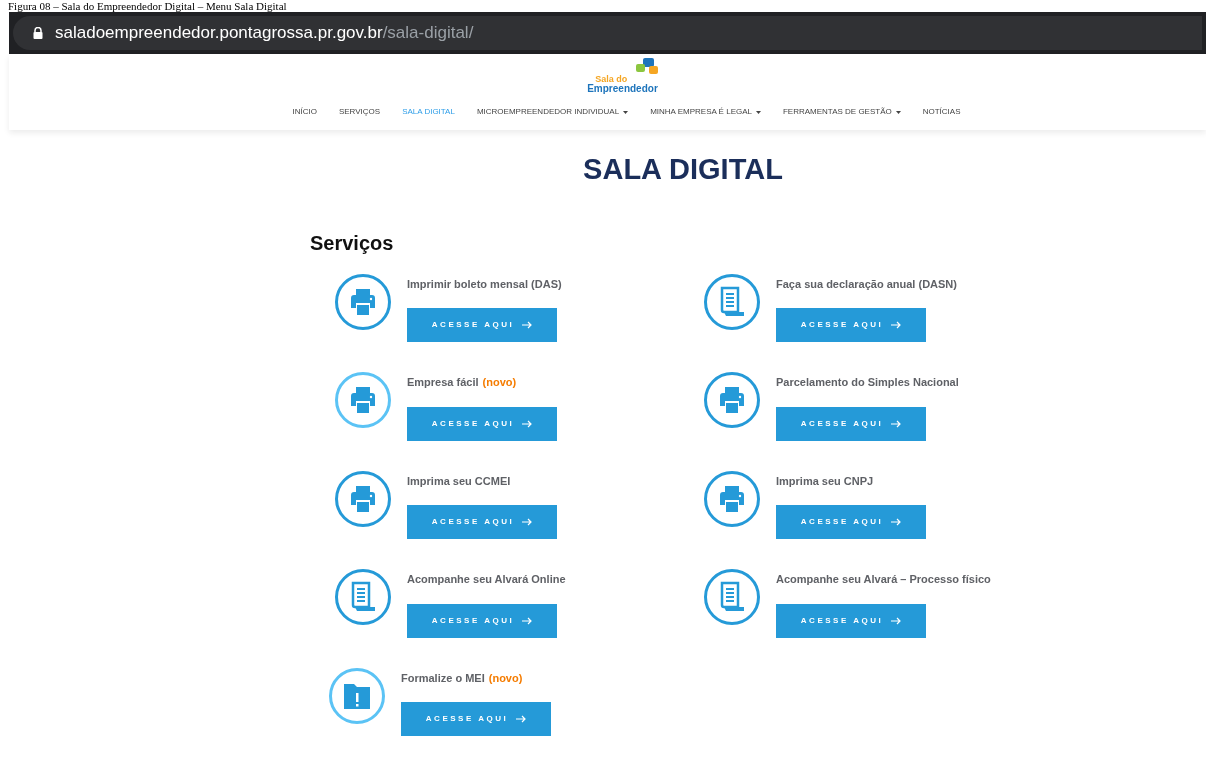  Describe the element at coordinates (147, 6) in the screenshot. I see `figure-caption: Figura 08 – Sala do Empreendedor Digital – Menu Sala Digital` at that location.